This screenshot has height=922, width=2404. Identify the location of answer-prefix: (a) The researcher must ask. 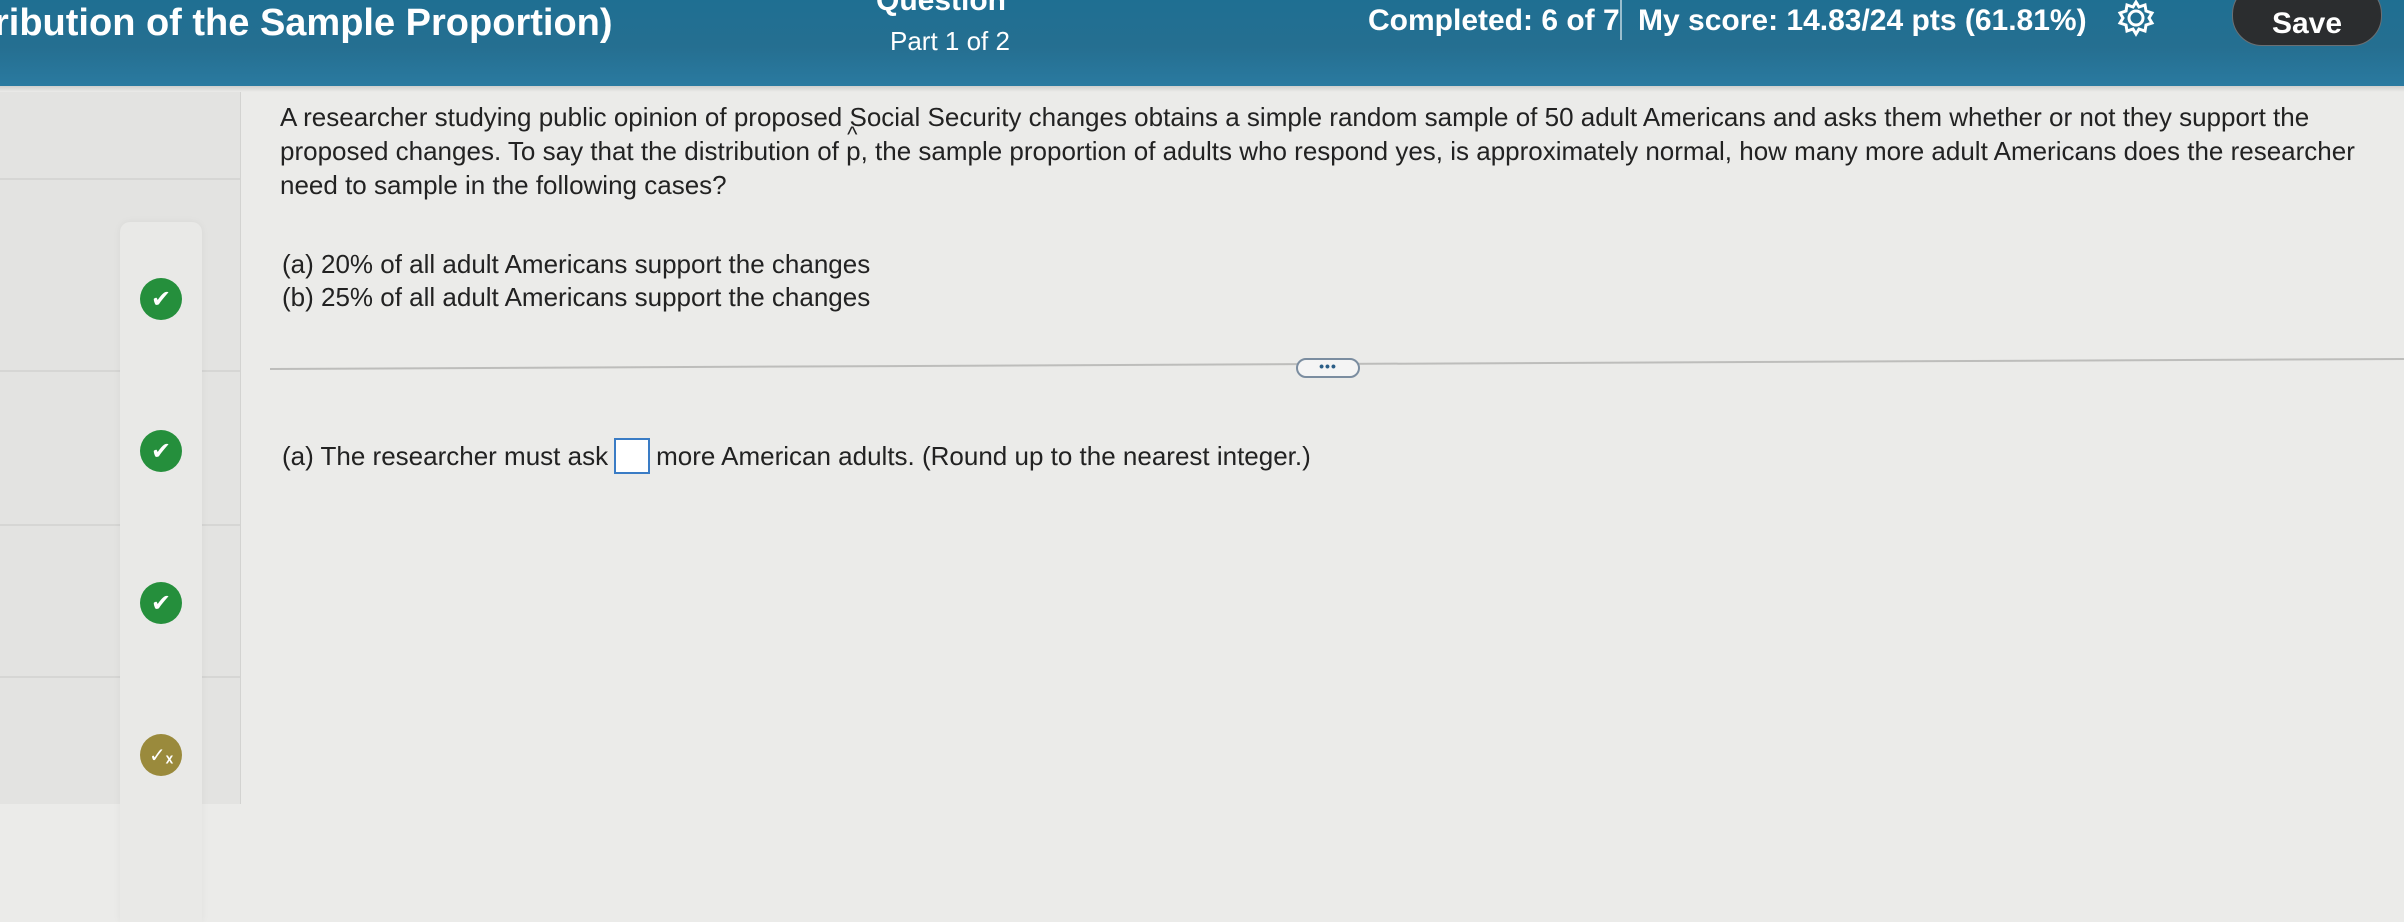
(445, 455).